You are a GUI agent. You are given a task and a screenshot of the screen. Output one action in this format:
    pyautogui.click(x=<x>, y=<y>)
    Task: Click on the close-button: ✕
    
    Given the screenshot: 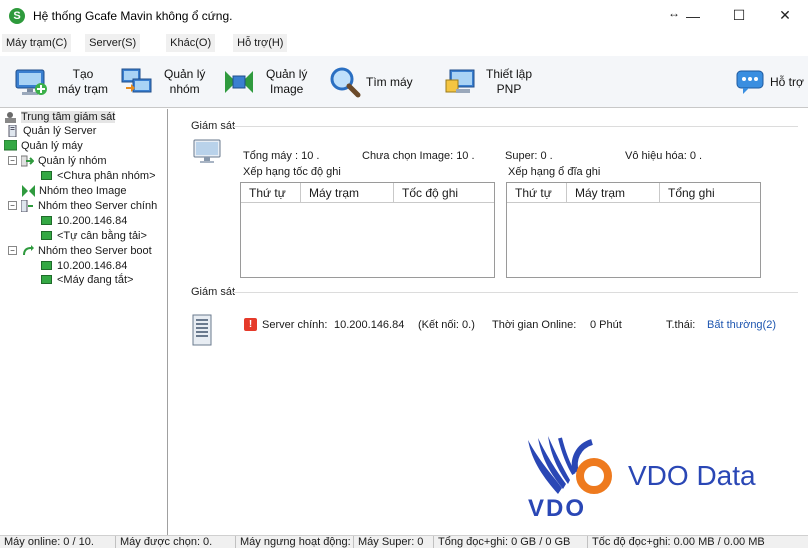 What is the action you would take?
    pyautogui.click(x=785, y=15)
    